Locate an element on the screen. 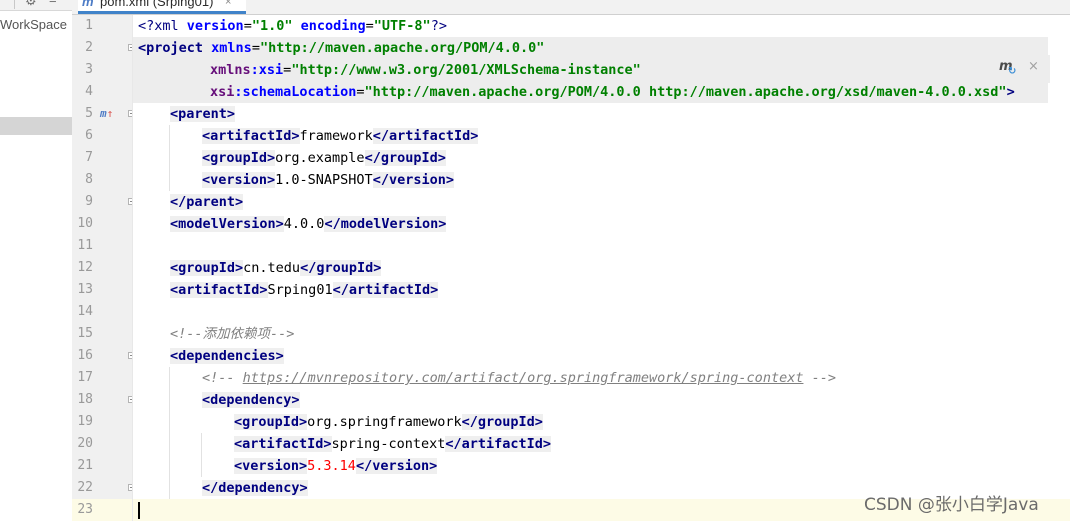 The width and height of the screenshot is (1070, 521). line-number: 8 is located at coordinates (89, 179).